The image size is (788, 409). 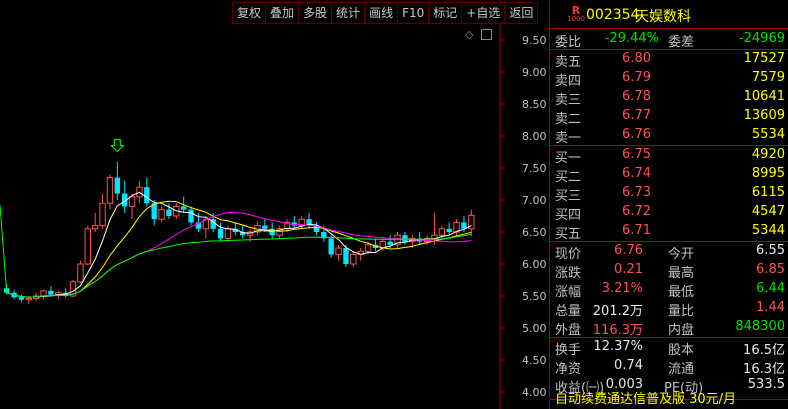 What do you see at coordinates (534, 232) in the screenshot?
I see `axis-tick-label: 6.50` at bounding box center [534, 232].